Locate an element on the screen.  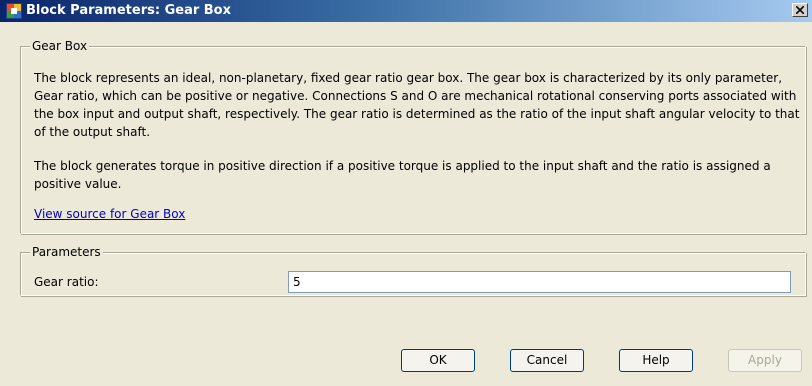
parameters-group-legend: Parameters is located at coordinates (66, 252).